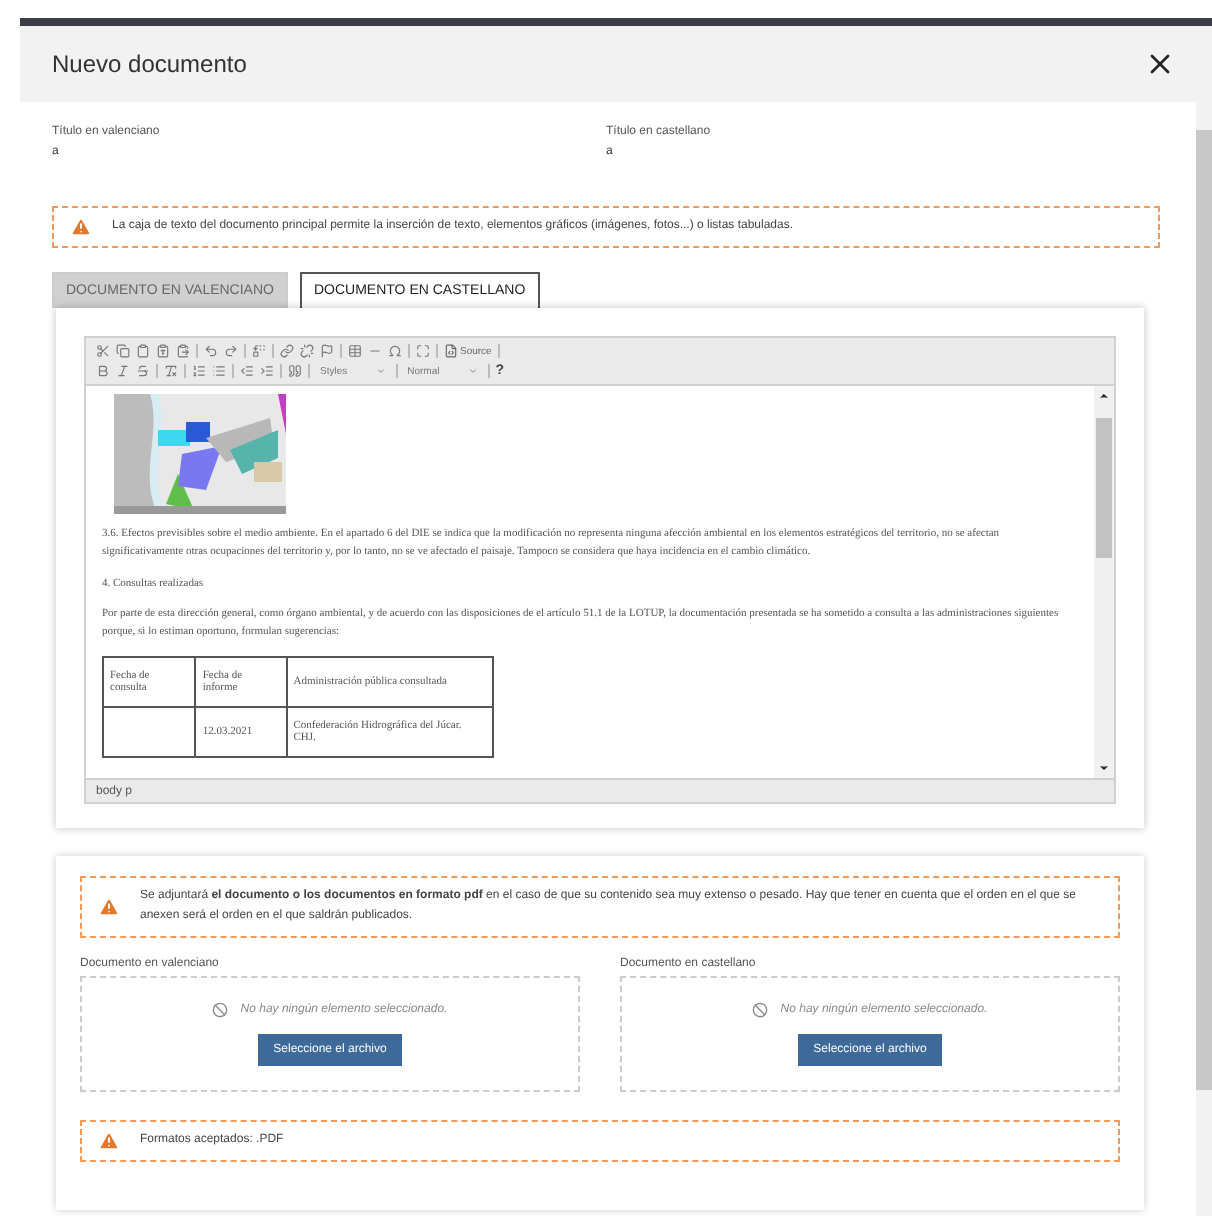 The height and width of the screenshot is (1216, 1212). What do you see at coordinates (143, 371) in the screenshot?
I see `strikethrough-icon` at bounding box center [143, 371].